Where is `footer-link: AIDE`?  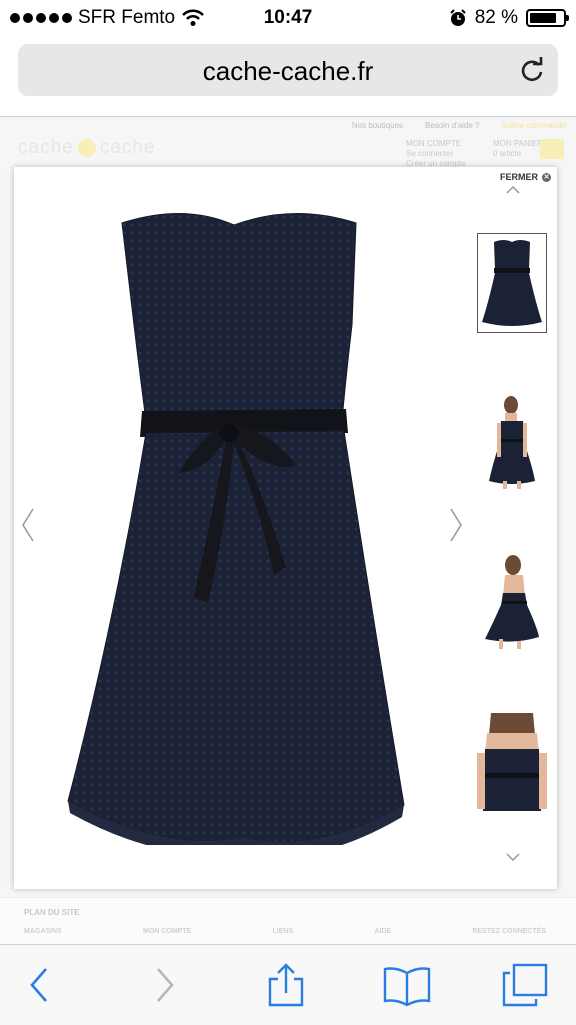
footer-link: AIDE is located at coordinates (382, 931).